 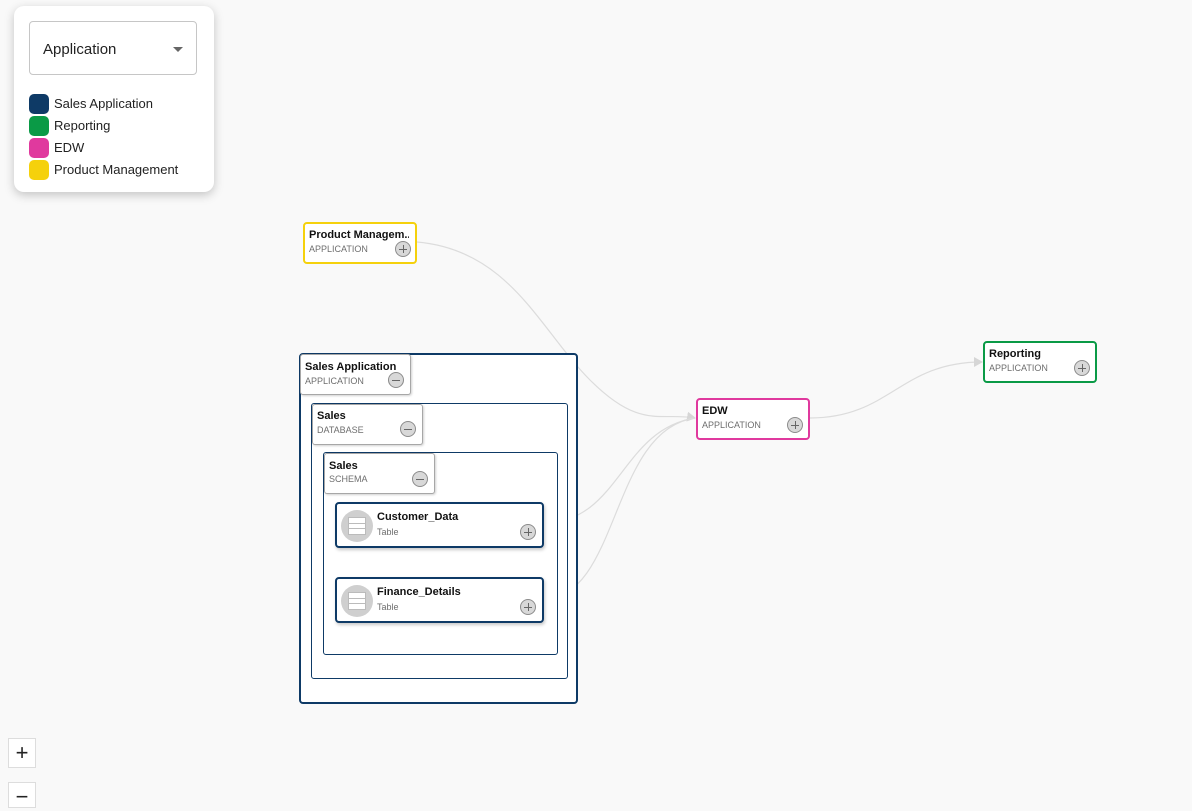 I want to click on edge-edw-to-reporting, so click(x=896, y=388).